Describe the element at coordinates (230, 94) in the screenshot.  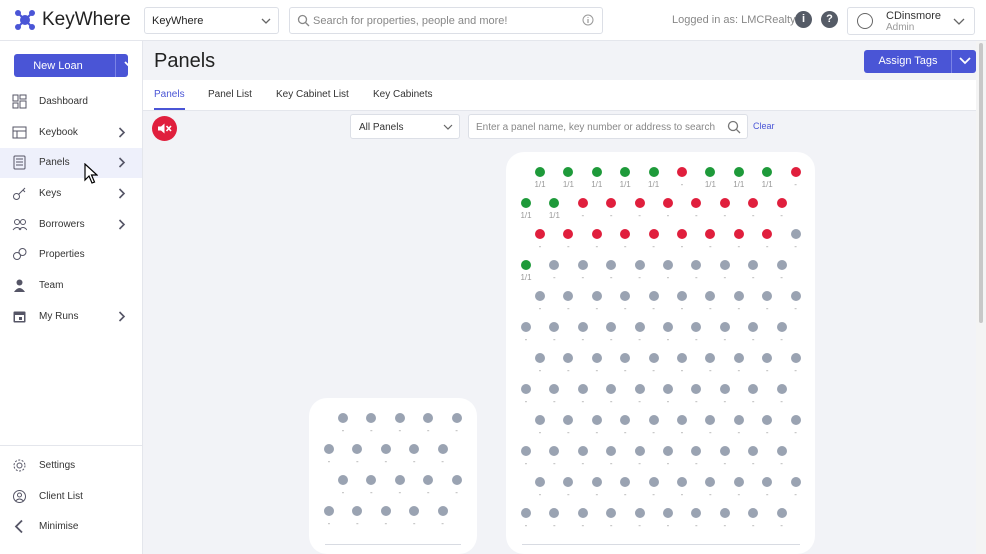
I see `tab-panel-list: Panel List` at that location.